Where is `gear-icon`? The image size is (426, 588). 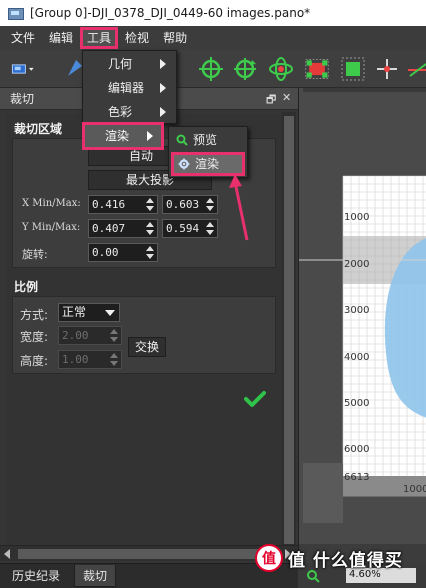 gear-icon is located at coordinates (184, 164).